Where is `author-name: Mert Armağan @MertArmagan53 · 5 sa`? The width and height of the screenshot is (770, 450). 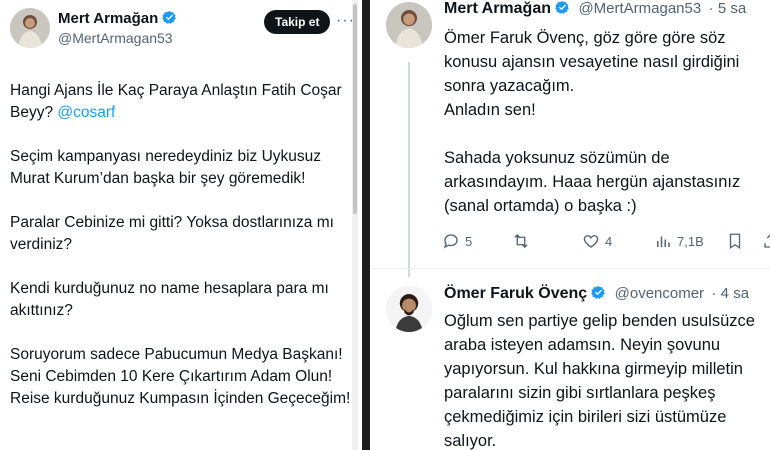
author-name: Mert Armağan @MertArmagan53 · 5 sa is located at coordinates (595, 9).